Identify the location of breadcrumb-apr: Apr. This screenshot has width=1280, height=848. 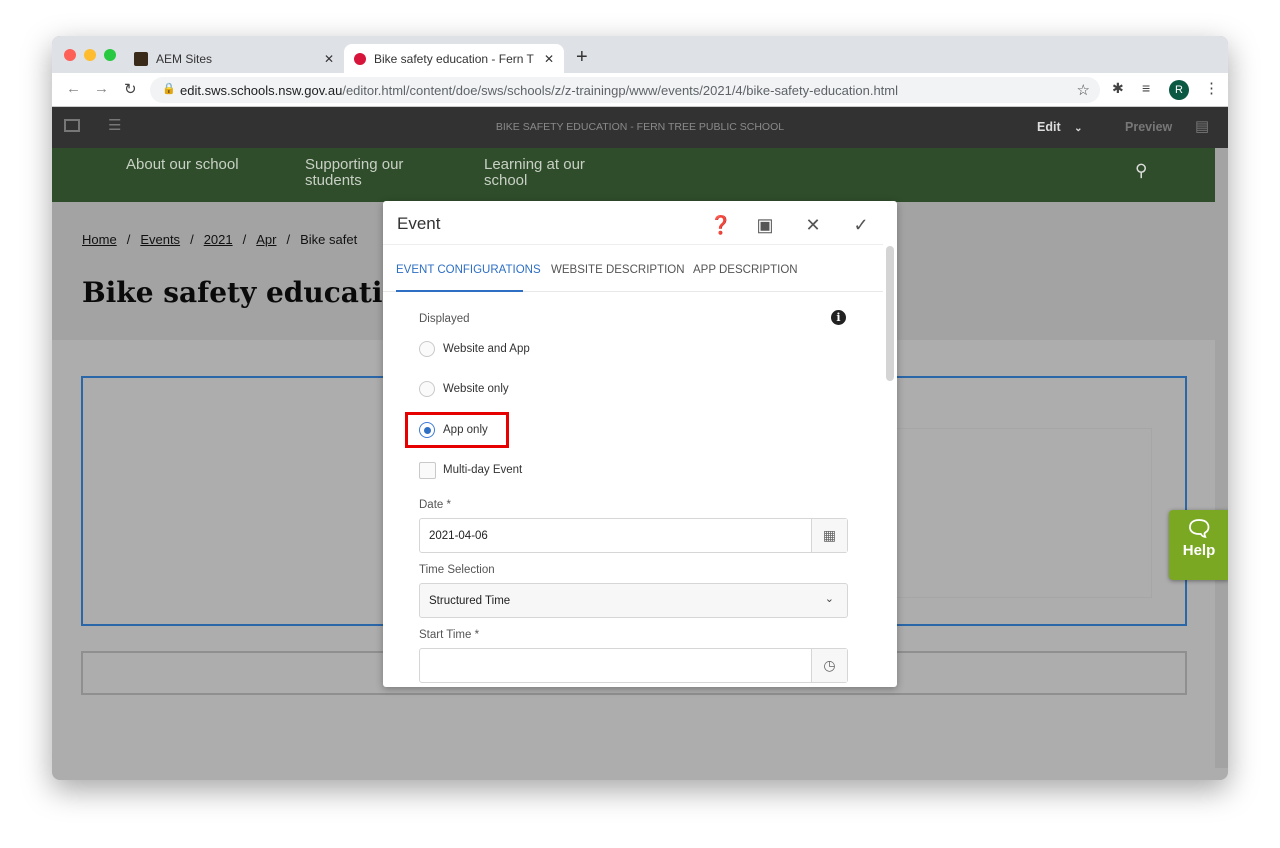
(266, 239).